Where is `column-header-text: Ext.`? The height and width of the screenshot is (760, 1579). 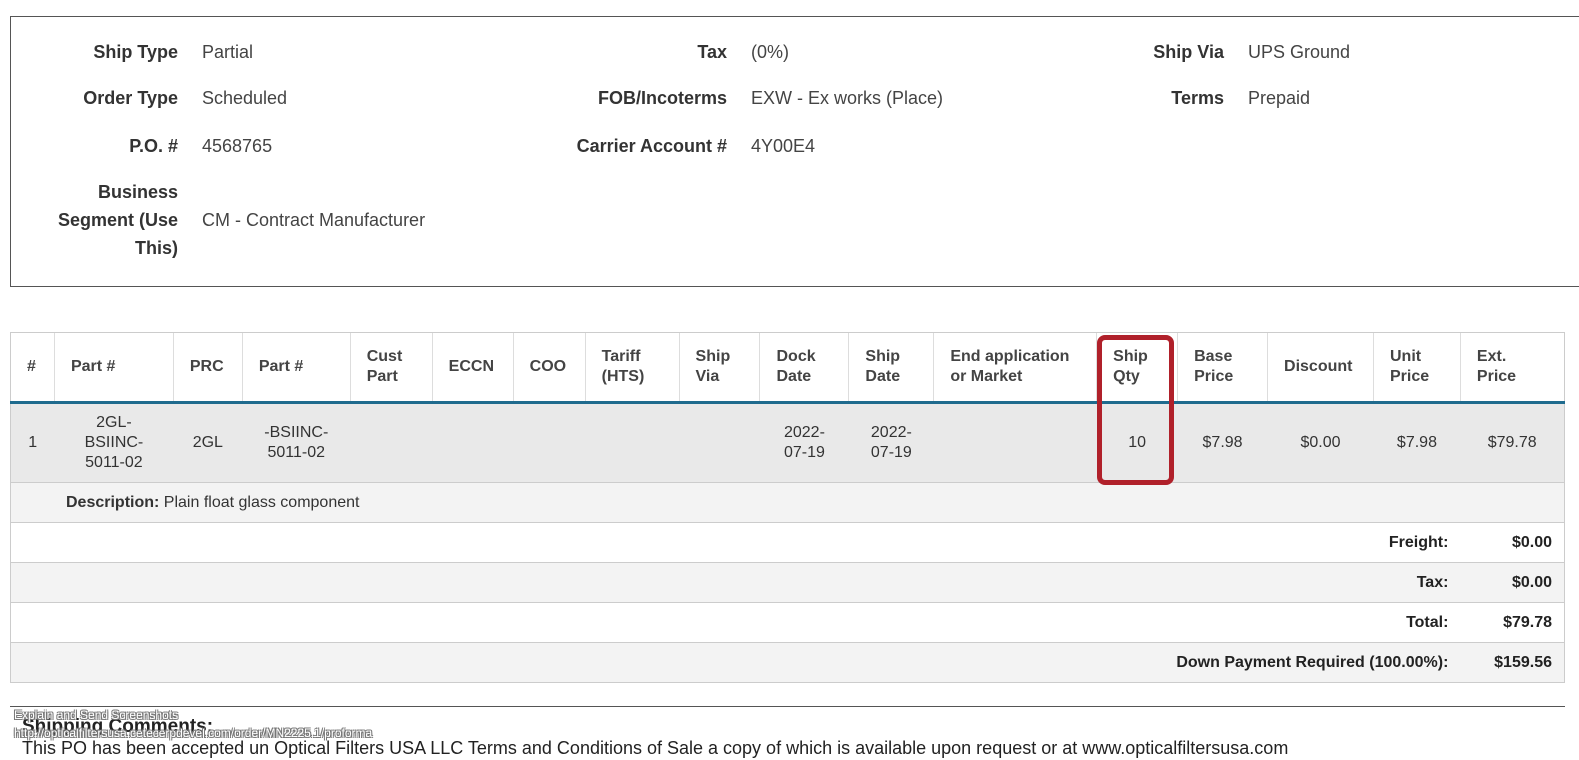 column-header-text: Ext. is located at coordinates (1491, 356).